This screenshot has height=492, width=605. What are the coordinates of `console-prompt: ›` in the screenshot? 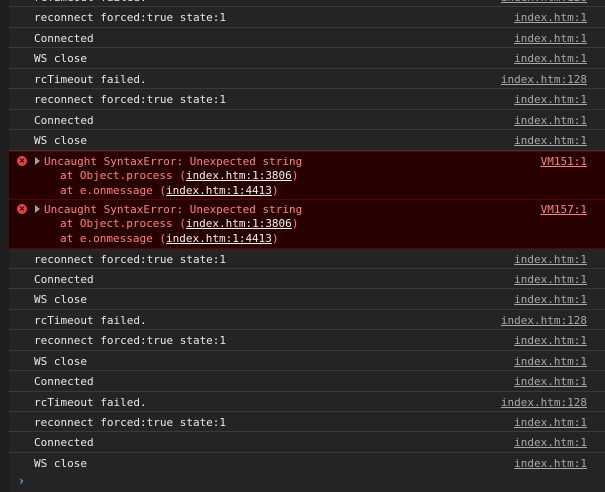 It's located at (307, 481).